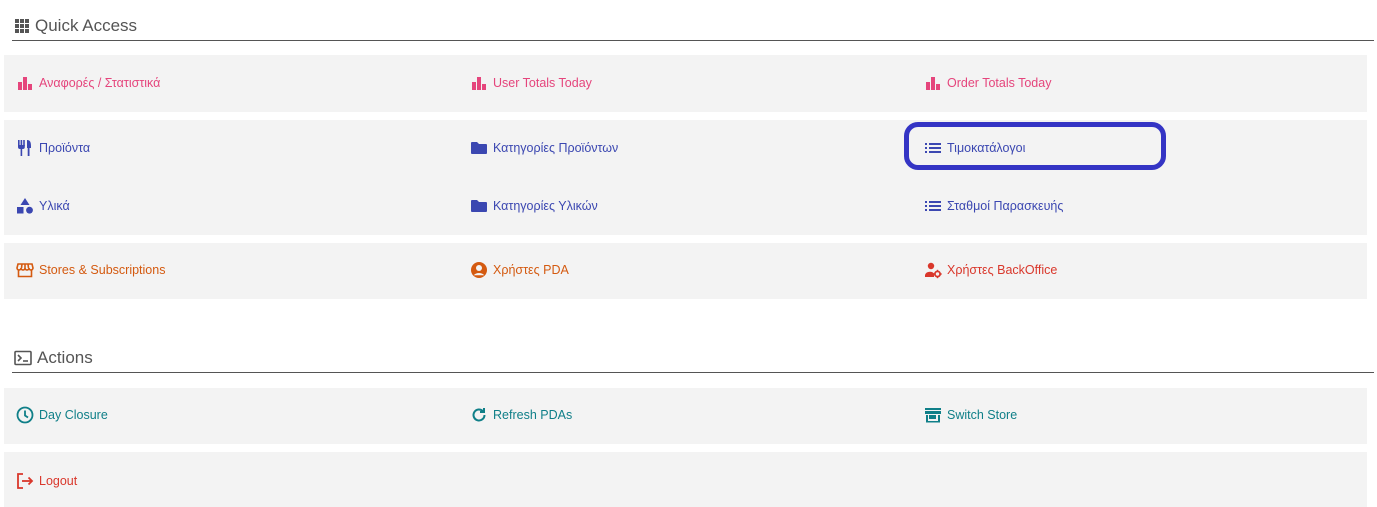 This screenshot has width=1377, height=507. Describe the element at coordinates (933, 270) in the screenshot. I see `user-cog-icon` at that location.